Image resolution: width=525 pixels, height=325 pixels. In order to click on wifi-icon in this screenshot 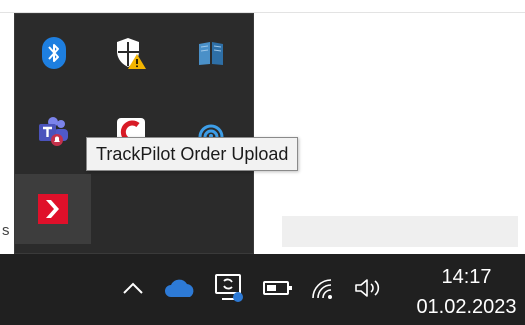, I will do `click(324, 290)`.